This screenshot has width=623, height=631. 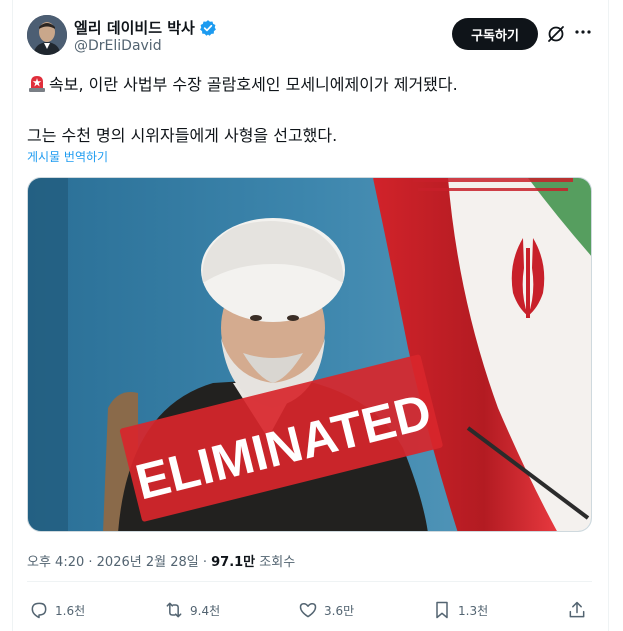 I want to click on display-name-text: 엘리 데이비드 박사, so click(x=134, y=27).